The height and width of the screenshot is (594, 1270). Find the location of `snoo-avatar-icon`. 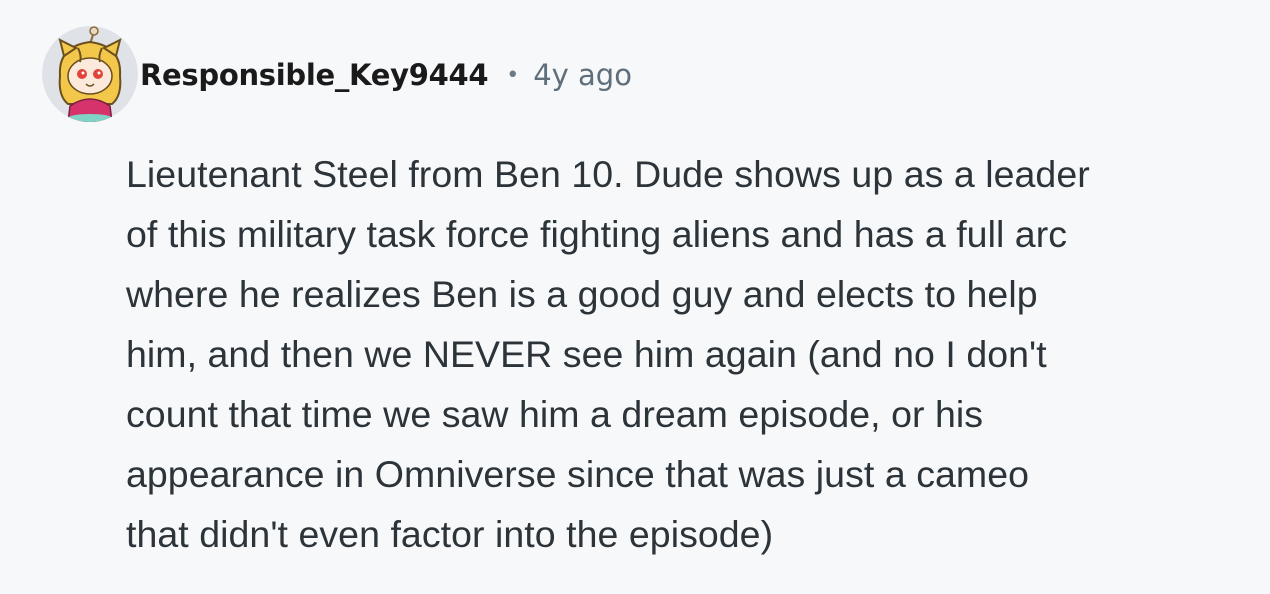

snoo-avatar-icon is located at coordinates (90, 74).